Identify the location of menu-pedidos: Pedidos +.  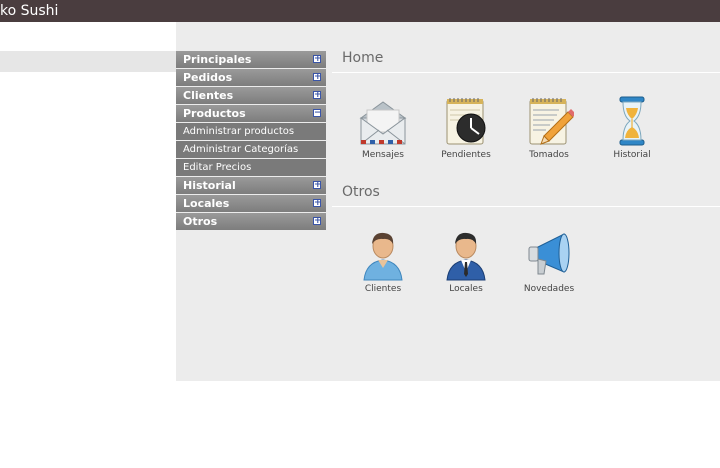
(251, 77).